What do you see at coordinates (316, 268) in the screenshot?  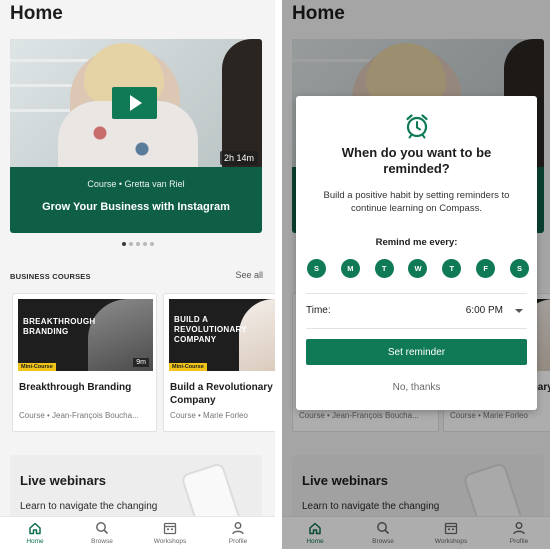 I see `day-toggle-sunday: S` at bounding box center [316, 268].